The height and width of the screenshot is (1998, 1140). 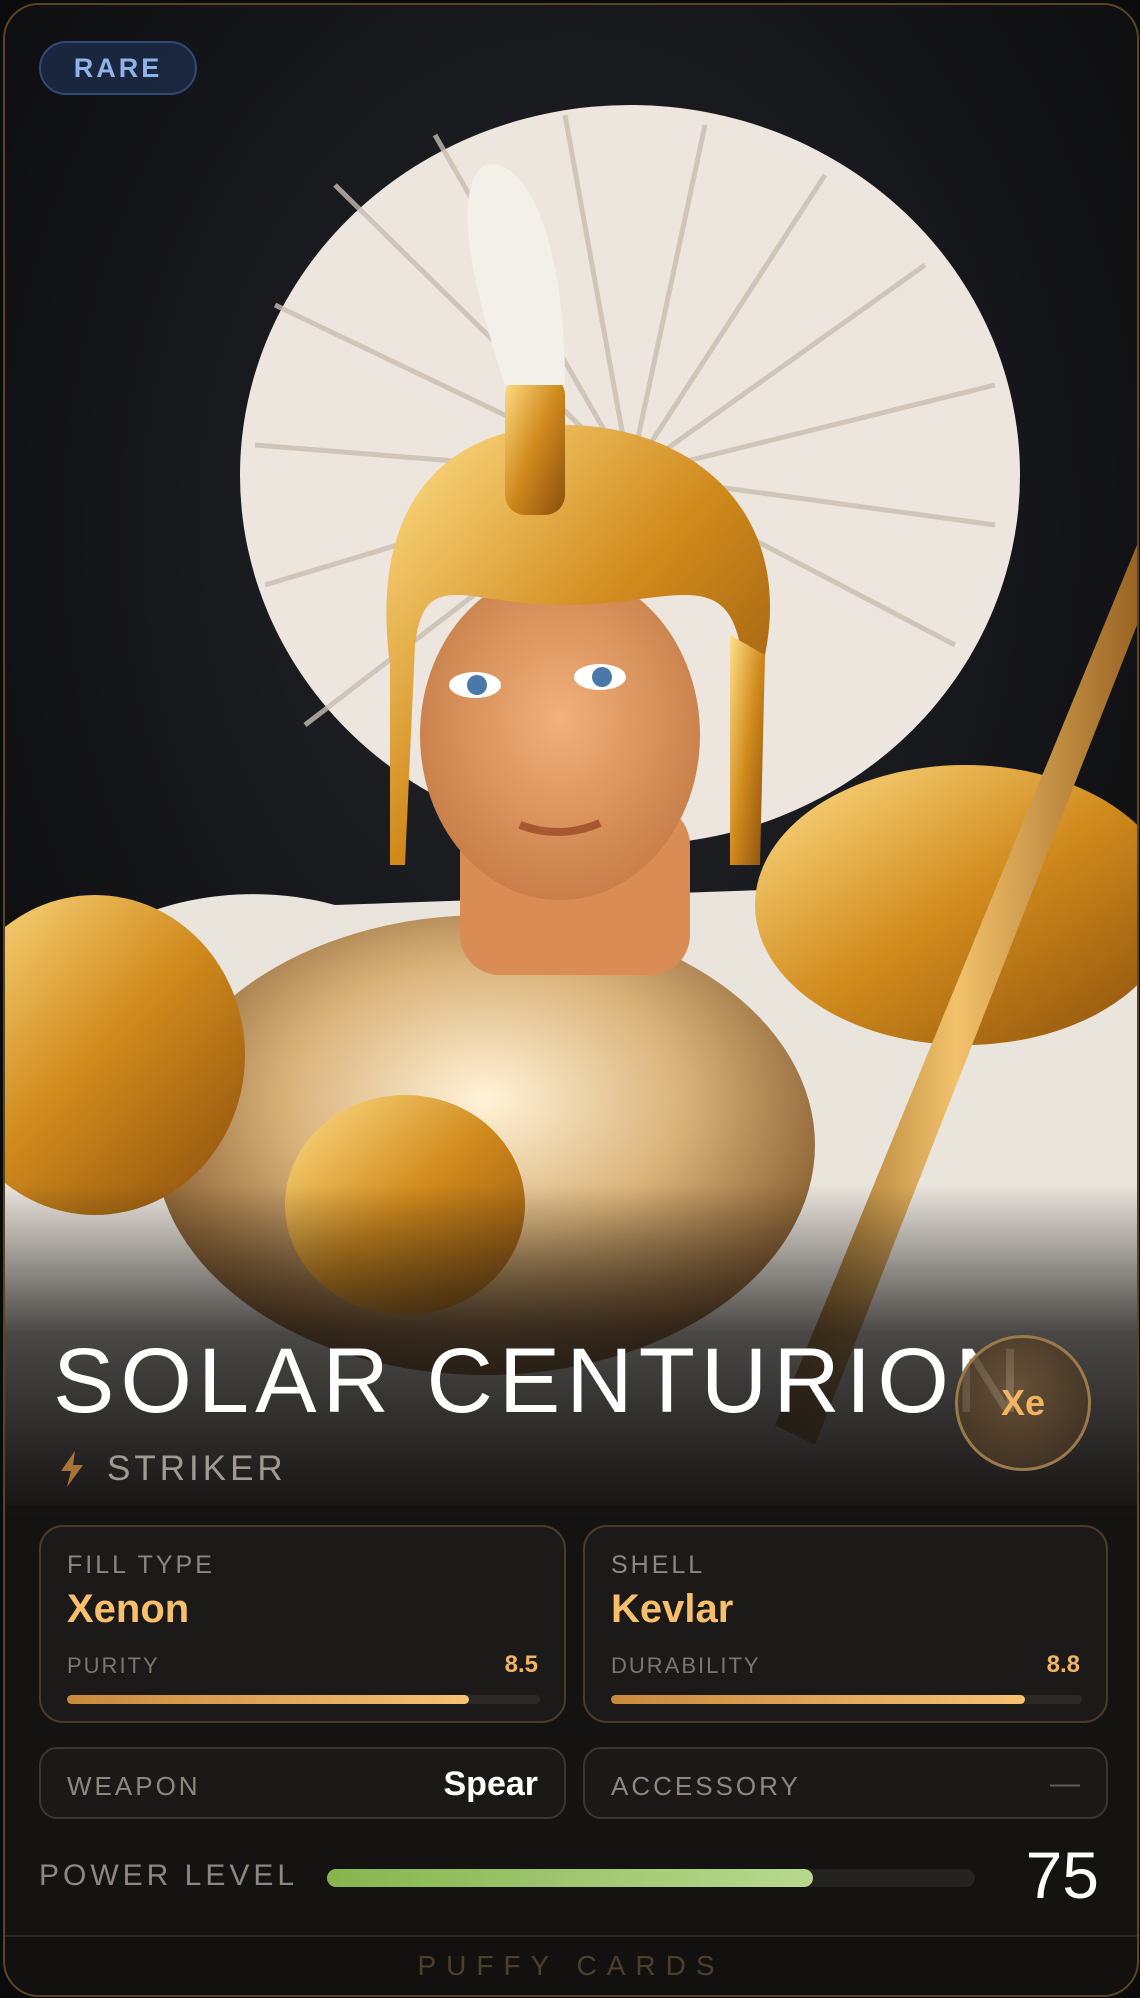 I want to click on lightning-bolt-icon, so click(x=72, y=1469).